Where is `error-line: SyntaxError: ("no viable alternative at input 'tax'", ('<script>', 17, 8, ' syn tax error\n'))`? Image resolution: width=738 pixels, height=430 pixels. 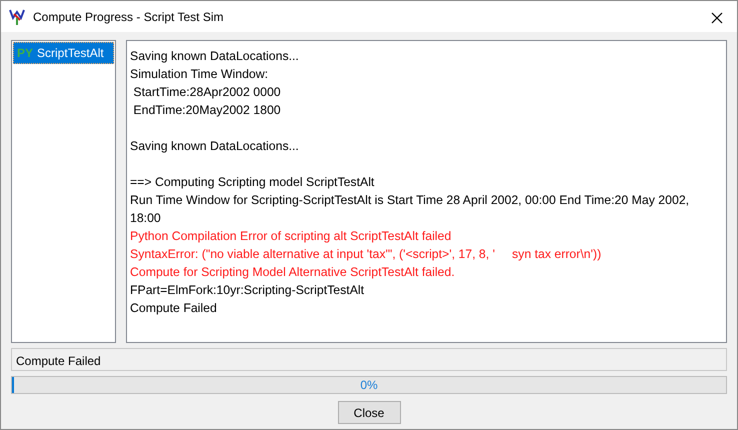 error-line: SyntaxError: ("no viable alternative at input 'tax'", ('<script>', 17, 8, ' syn tax error\n')) is located at coordinates (366, 254).